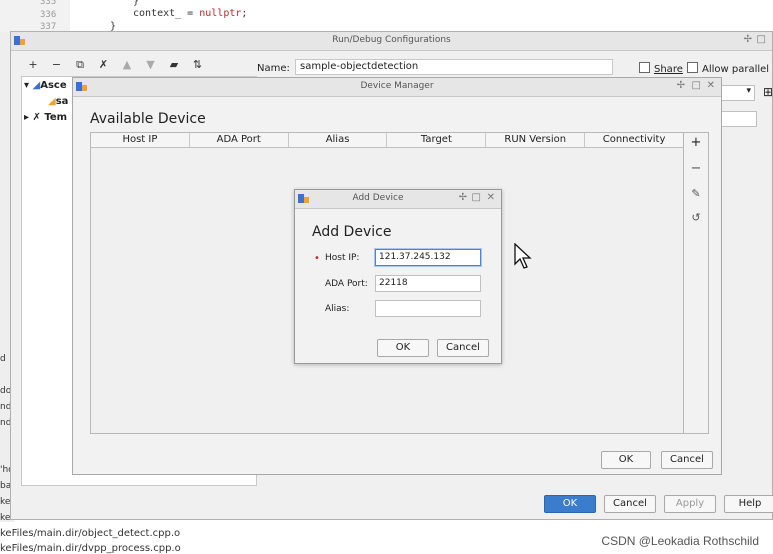 The height and width of the screenshot is (554, 773). What do you see at coordinates (680, 541) in the screenshot?
I see `watermark: CSDN @Leokadia Rothschild` at bounding box center [680, 541].